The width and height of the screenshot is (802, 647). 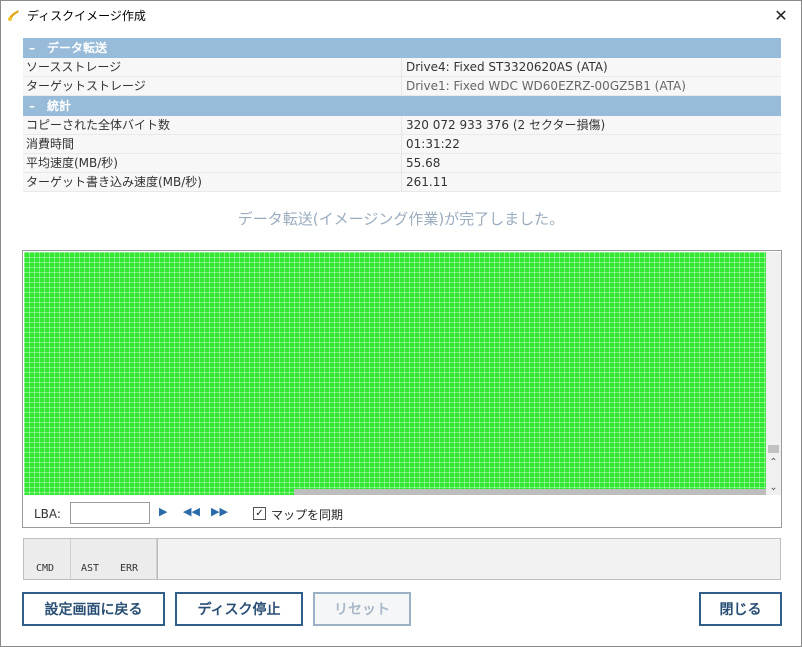 I want to click on sync-map-label: マップを同期, so click(x=307, y=514).